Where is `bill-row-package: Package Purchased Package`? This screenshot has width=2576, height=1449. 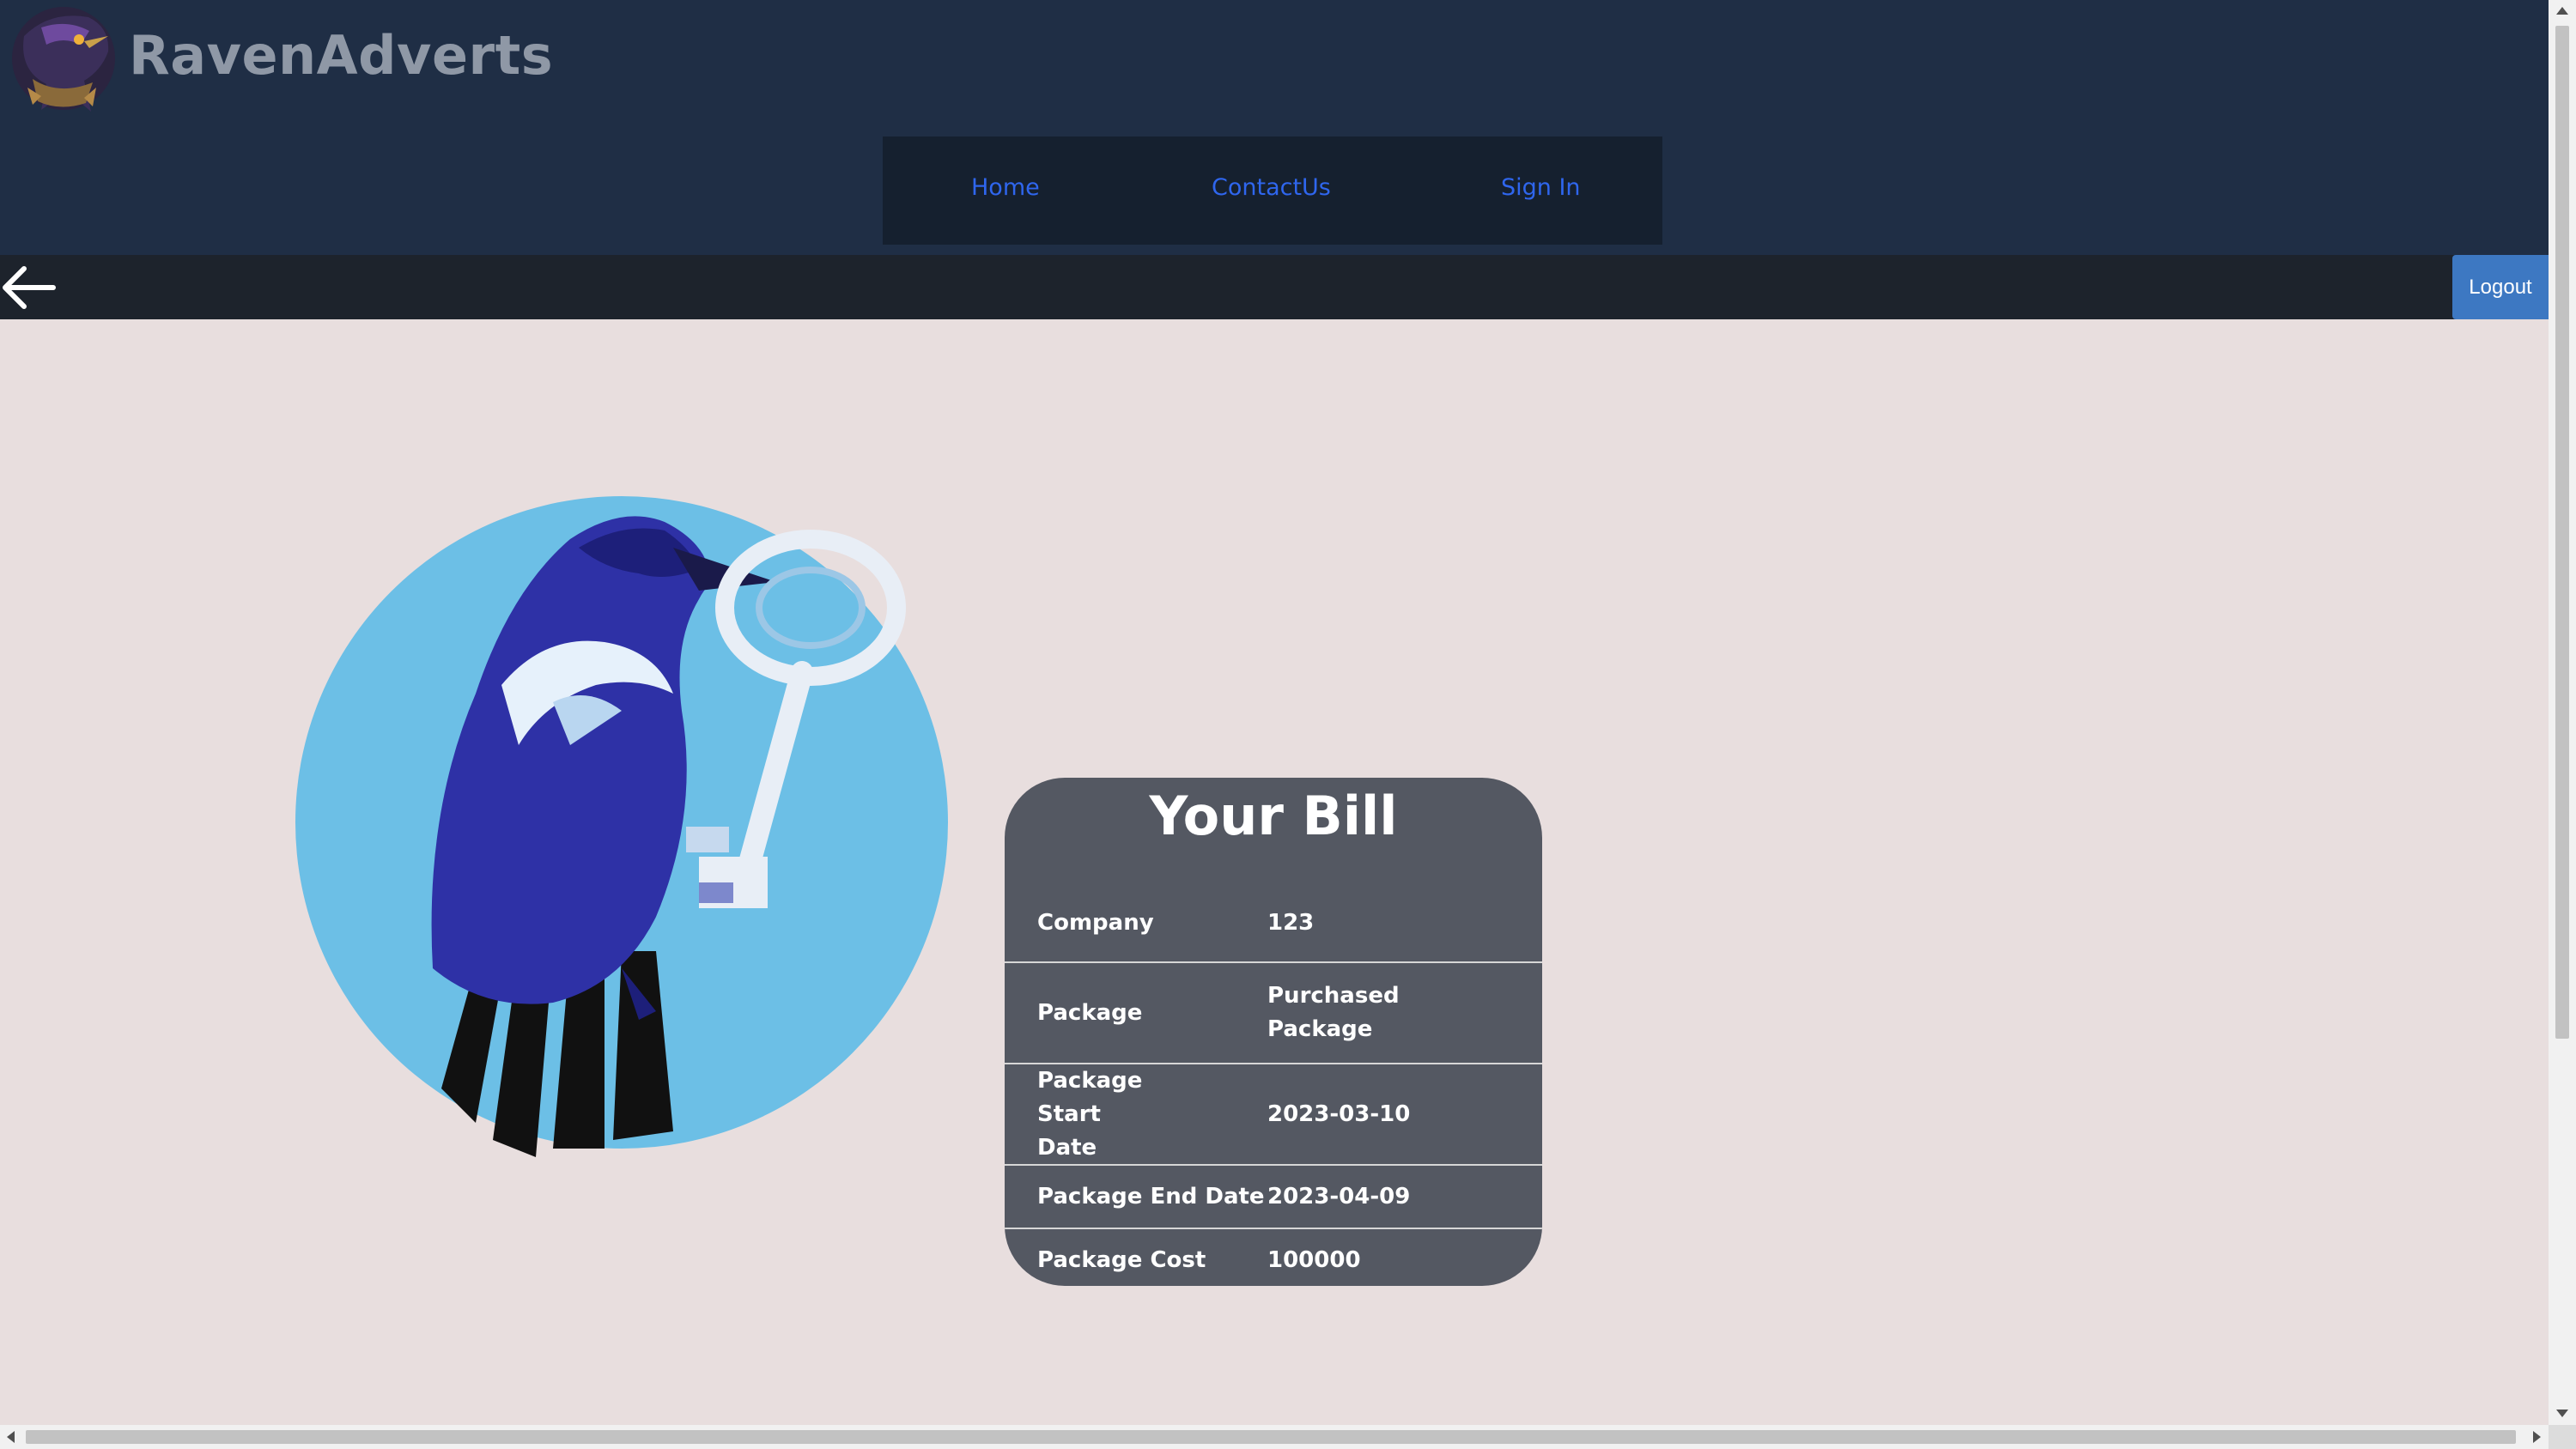
bill-row-package: Package Purchased Package is located at coordinates (1273, 1013).